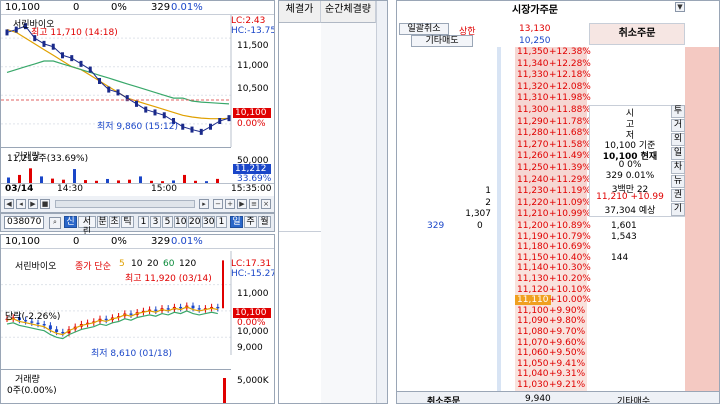 Image resolution: width=720 pixels, height=404 pixels. I want to click on volume-pct: 0.01%, so click(187, 7).